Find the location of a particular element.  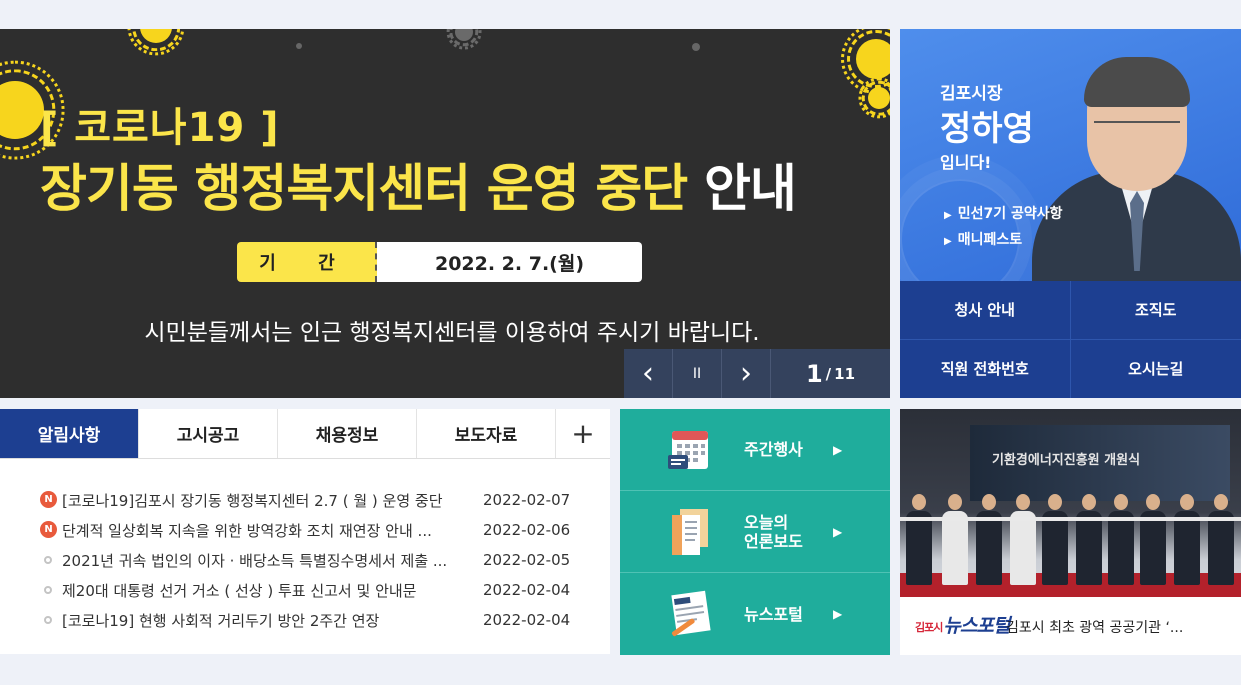

list-item: [코로나19] 현행 사회적 거리두기 방안 2주간 연장 2022-02-04 is located at coordinates (305, 620).